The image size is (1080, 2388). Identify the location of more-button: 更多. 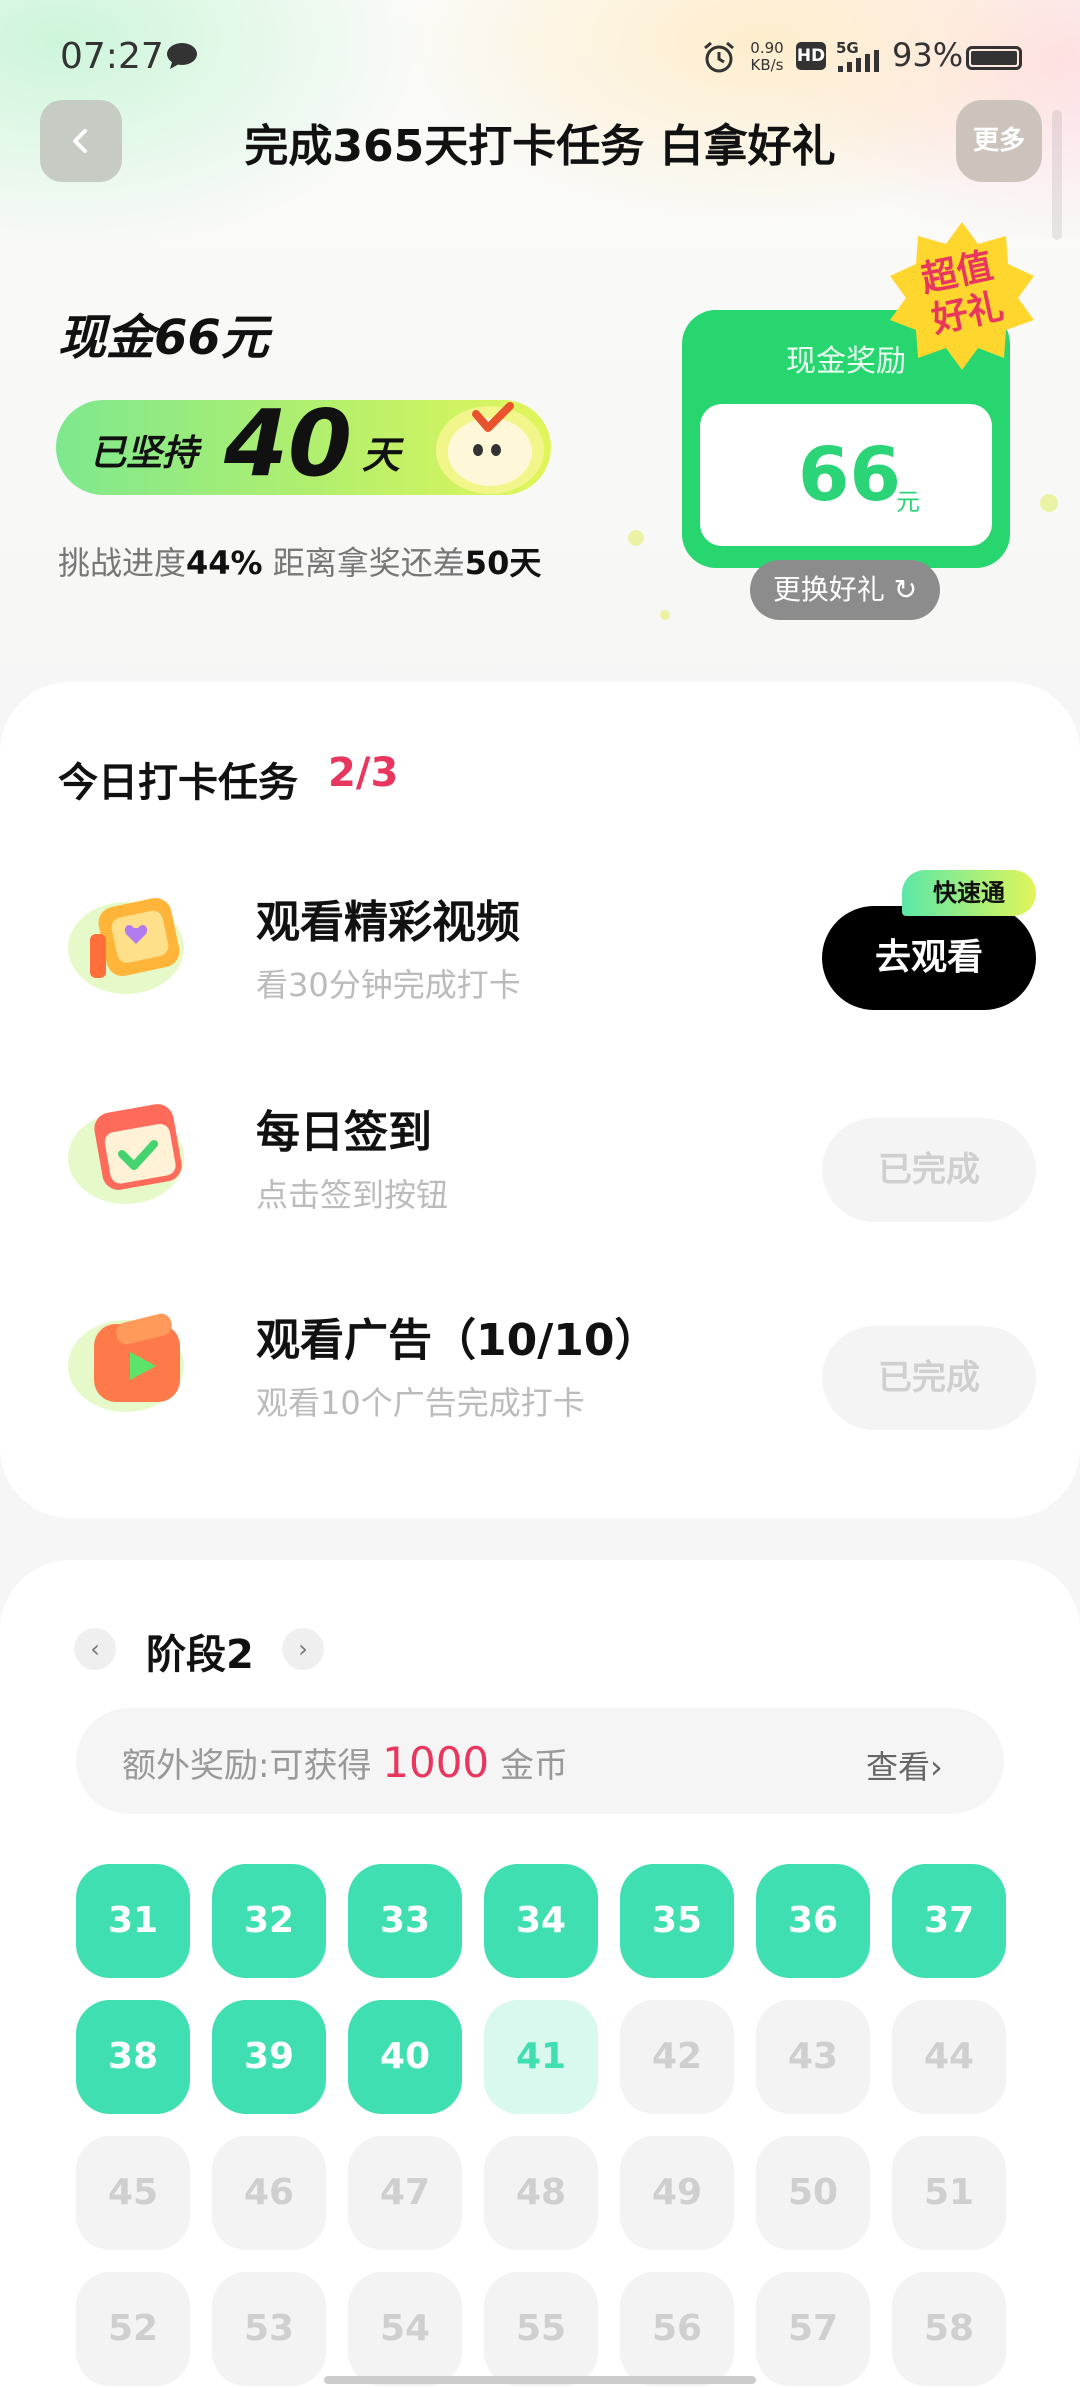
(999, 141).